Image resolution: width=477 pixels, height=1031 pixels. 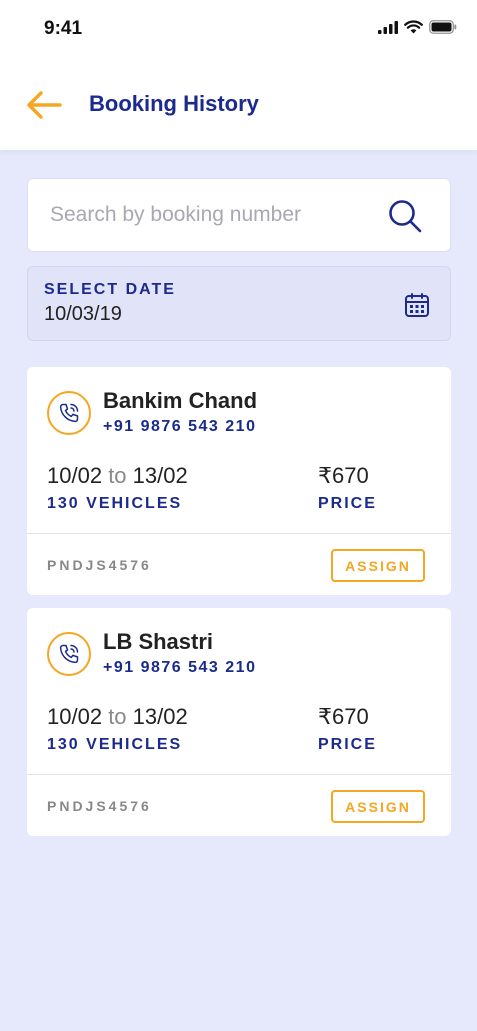 What do you see at coordinates (417, 305) in the screenshot?
I see `calendar-icon` at bounding box center [417, 305].